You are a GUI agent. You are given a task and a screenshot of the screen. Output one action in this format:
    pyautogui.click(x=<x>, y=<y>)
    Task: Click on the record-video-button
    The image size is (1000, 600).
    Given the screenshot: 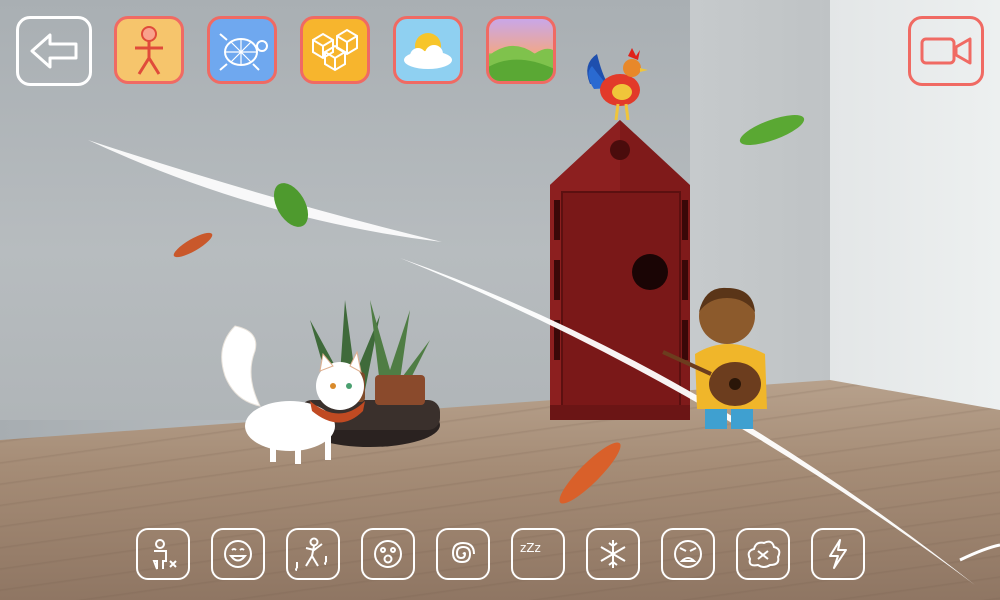 What is the action you would take?
    pyautogui.click(x=946, y=51)
    